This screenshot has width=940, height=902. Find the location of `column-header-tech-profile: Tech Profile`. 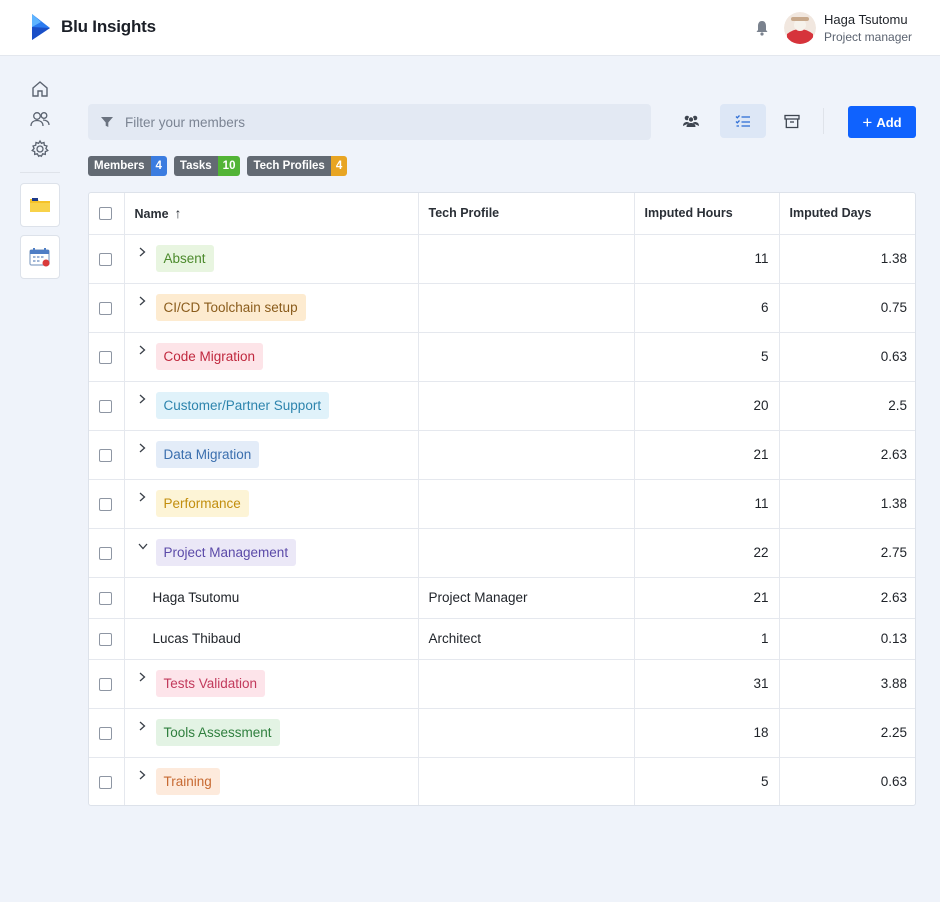

column-header-tech-profile: Tech Profile is located at coordinates (526, 214).